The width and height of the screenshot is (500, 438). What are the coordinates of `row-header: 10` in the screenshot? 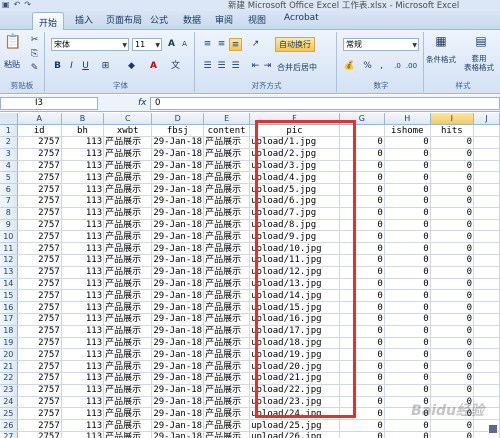 It's located at (9, 237).